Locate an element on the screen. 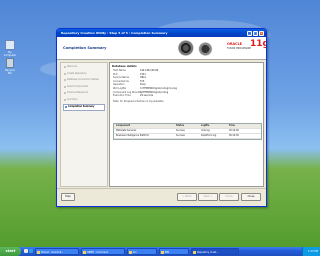 The width and height of the screenshot is (320, 256). page-title: Completion Summary is located at coordinates (85, 48).